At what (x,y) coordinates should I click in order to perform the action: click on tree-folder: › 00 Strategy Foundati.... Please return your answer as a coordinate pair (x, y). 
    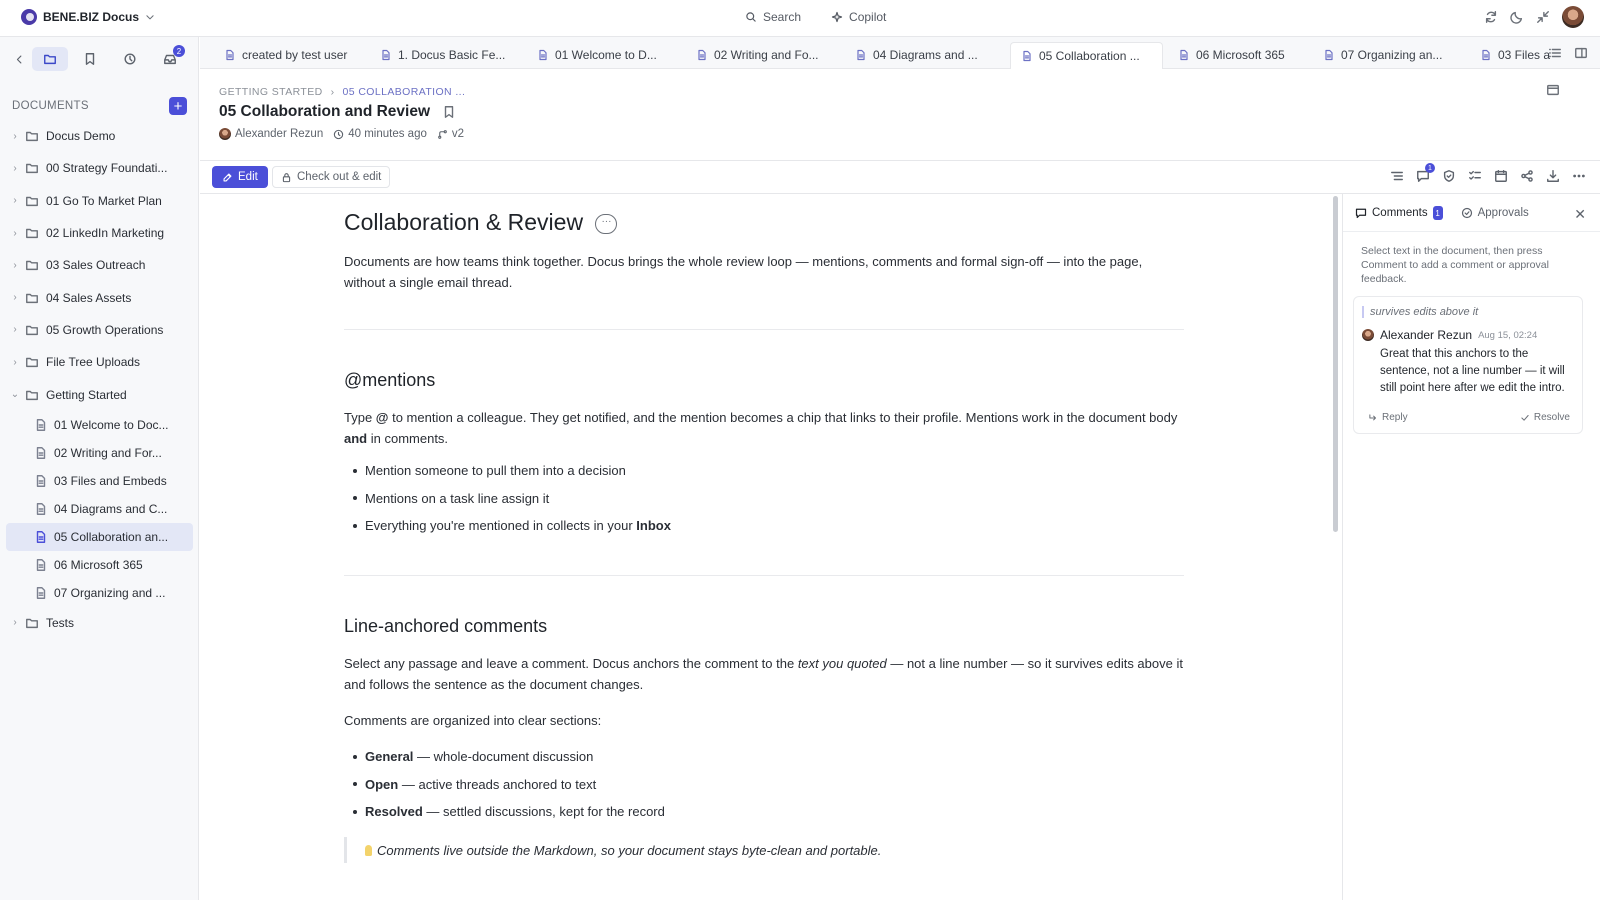
    Looking at the image, I should click on (99, 168).